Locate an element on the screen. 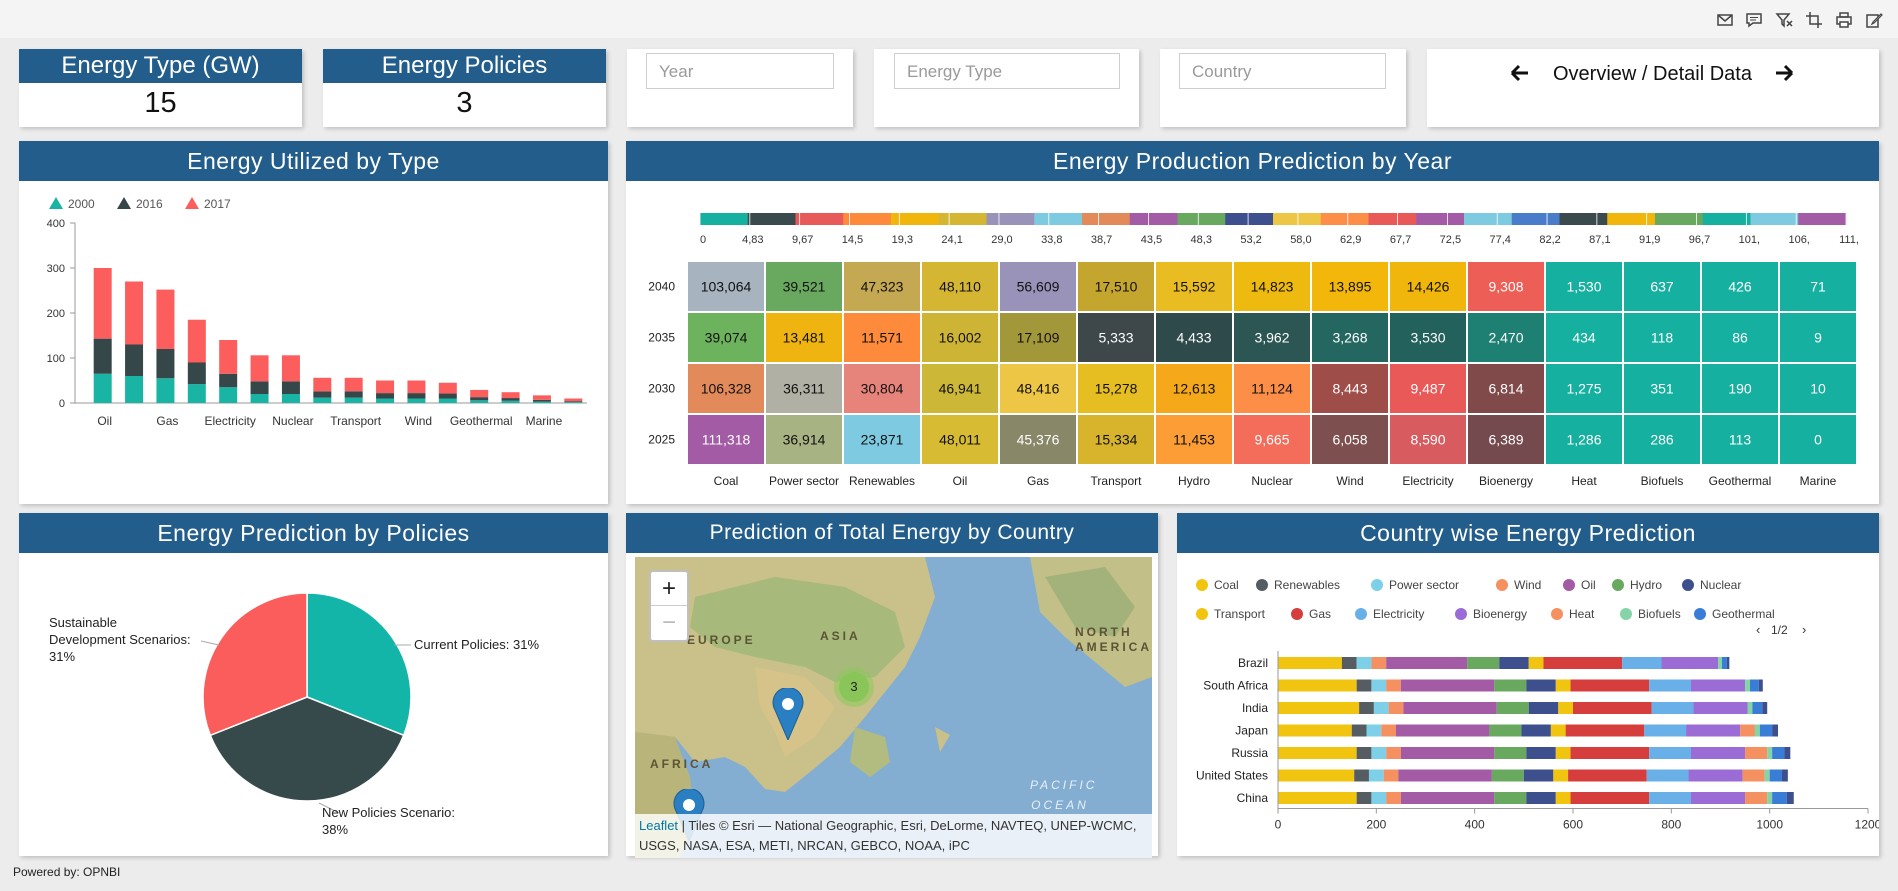 This screenshot has width=1898, height=891. heatmap-column-label: Biofuels is located at coordinates (1662, 481).